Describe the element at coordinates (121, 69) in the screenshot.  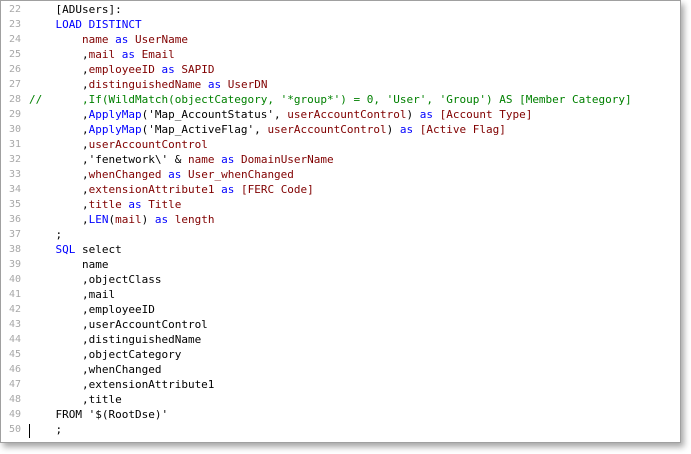
I see `field-token: employeeID` at that location.